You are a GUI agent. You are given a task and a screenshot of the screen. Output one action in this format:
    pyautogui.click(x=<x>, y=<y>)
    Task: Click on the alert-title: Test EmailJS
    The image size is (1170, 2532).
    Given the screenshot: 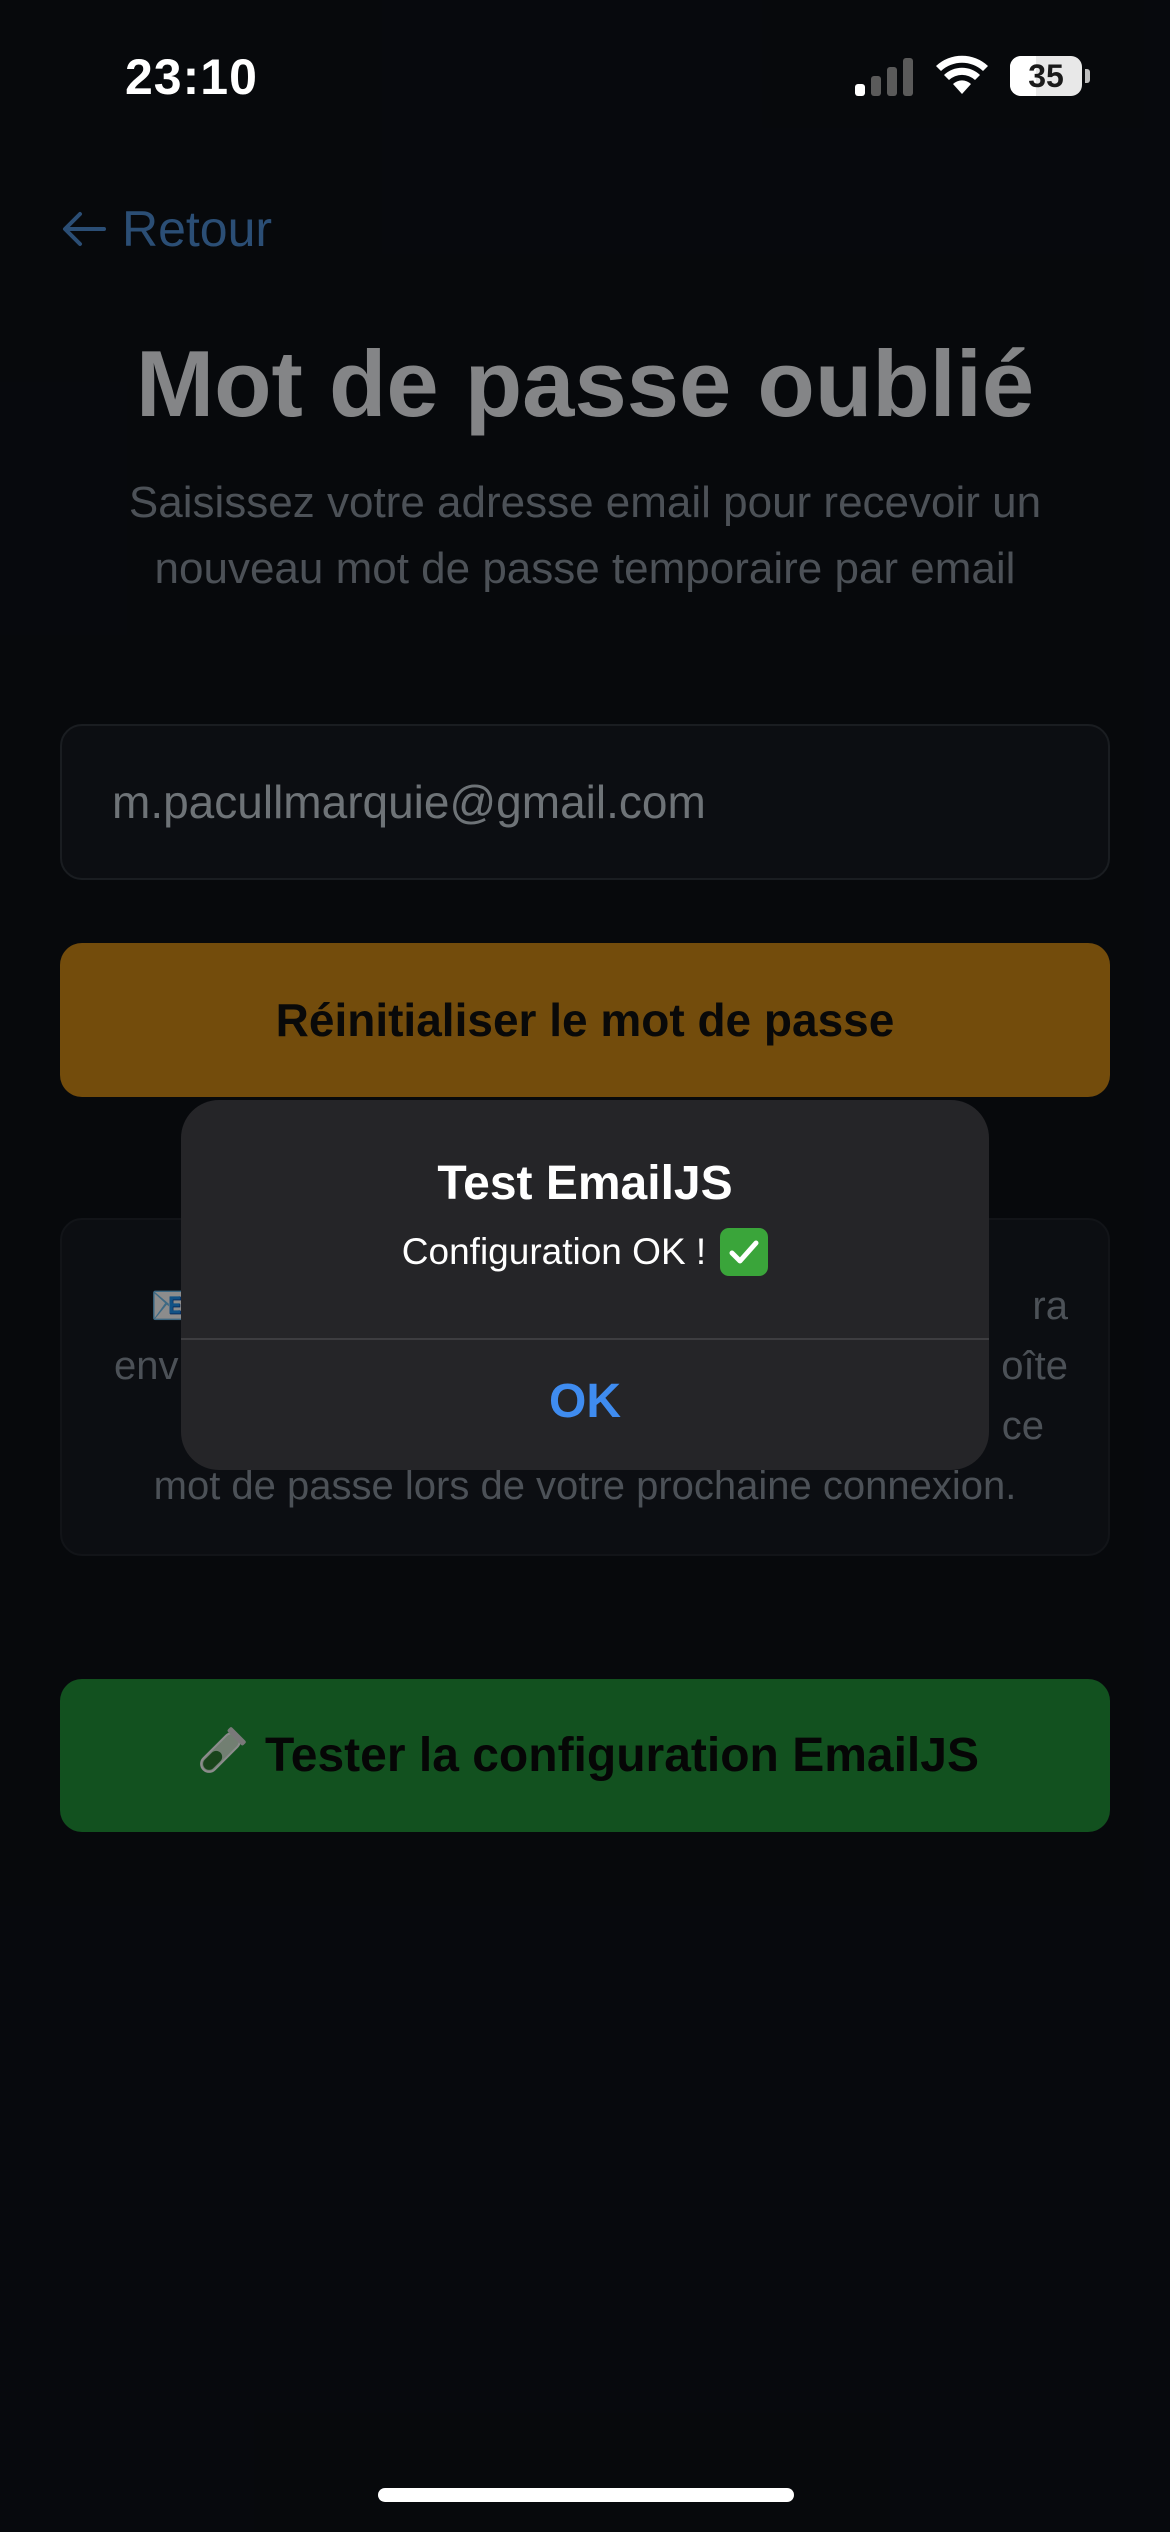 What is the action you would take?
    pyautogui.click(x=585, y=1183)
    